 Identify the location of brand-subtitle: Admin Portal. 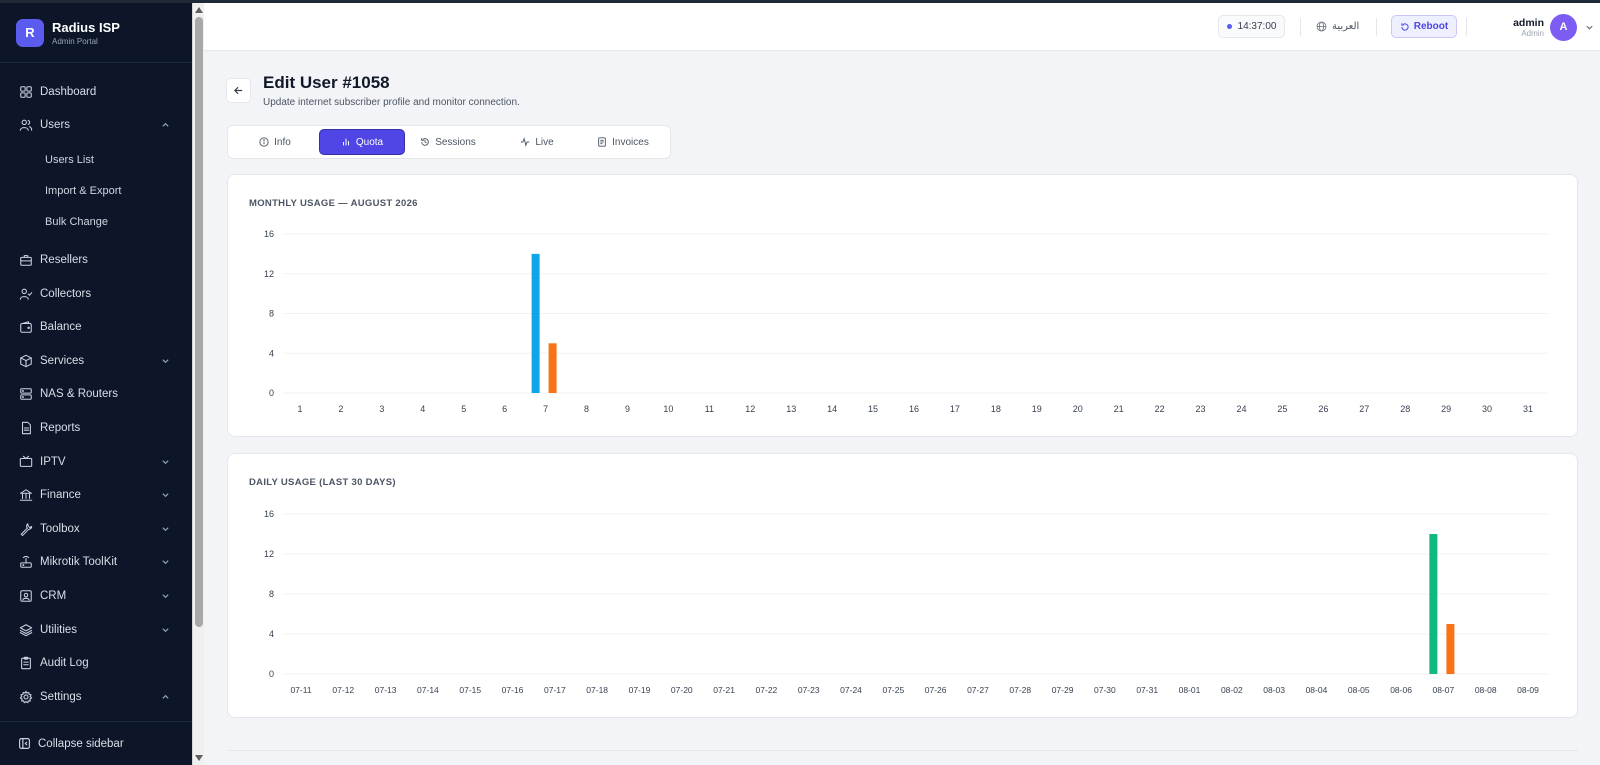
(75, 41).